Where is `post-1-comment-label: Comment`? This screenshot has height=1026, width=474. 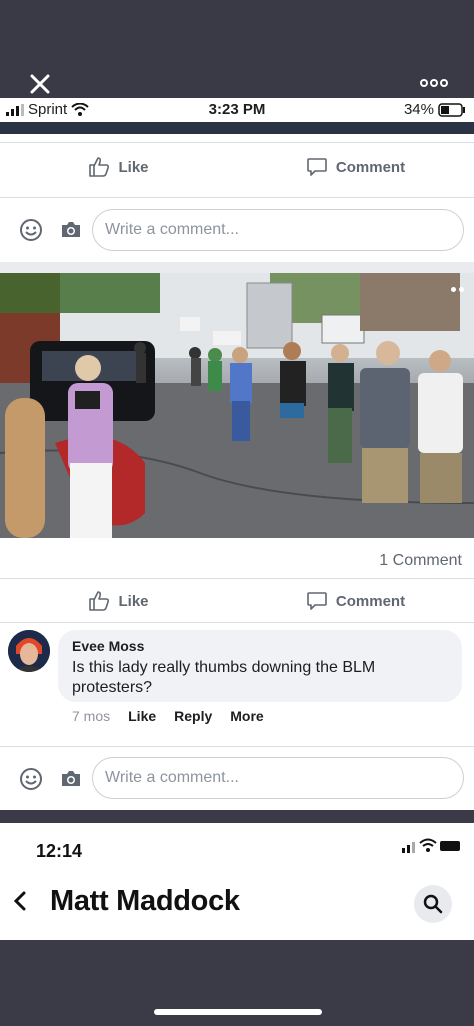
post-1-comment-label: Comment is located at coordinates (370, 167).